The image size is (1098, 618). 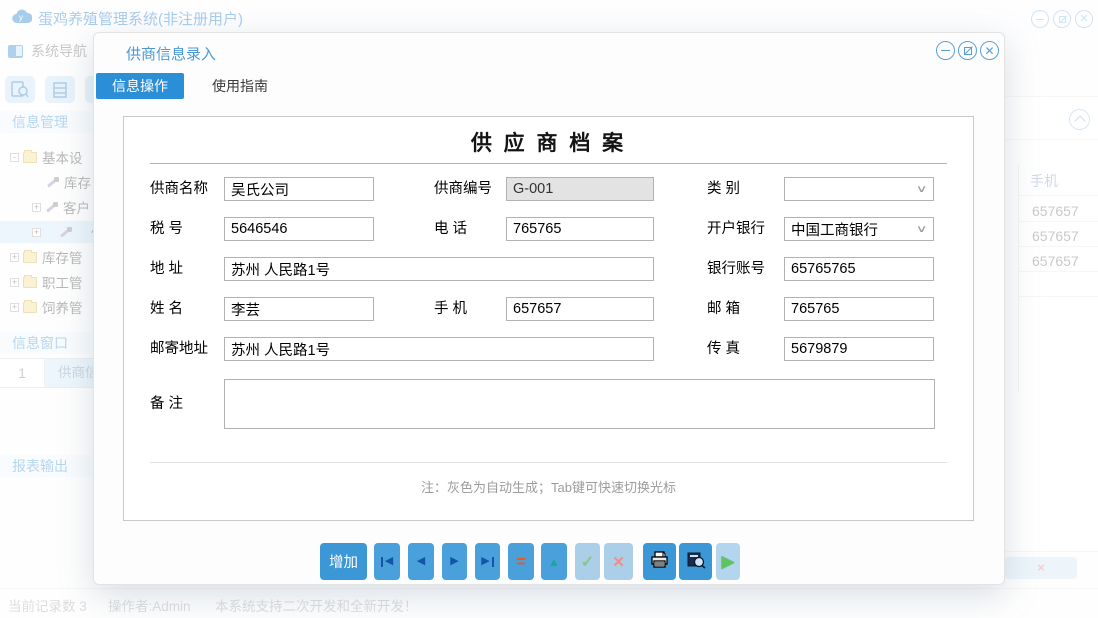 I want to click on label-tax-no: 税 号, so click(x=167, y=229).